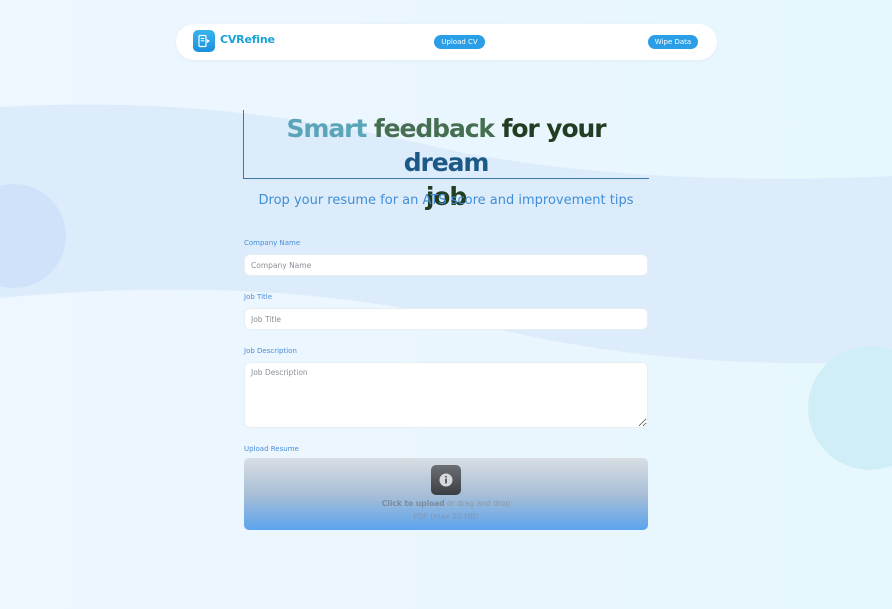  I want to click on upload-cv-button: Upload CV, so click(459, 42).